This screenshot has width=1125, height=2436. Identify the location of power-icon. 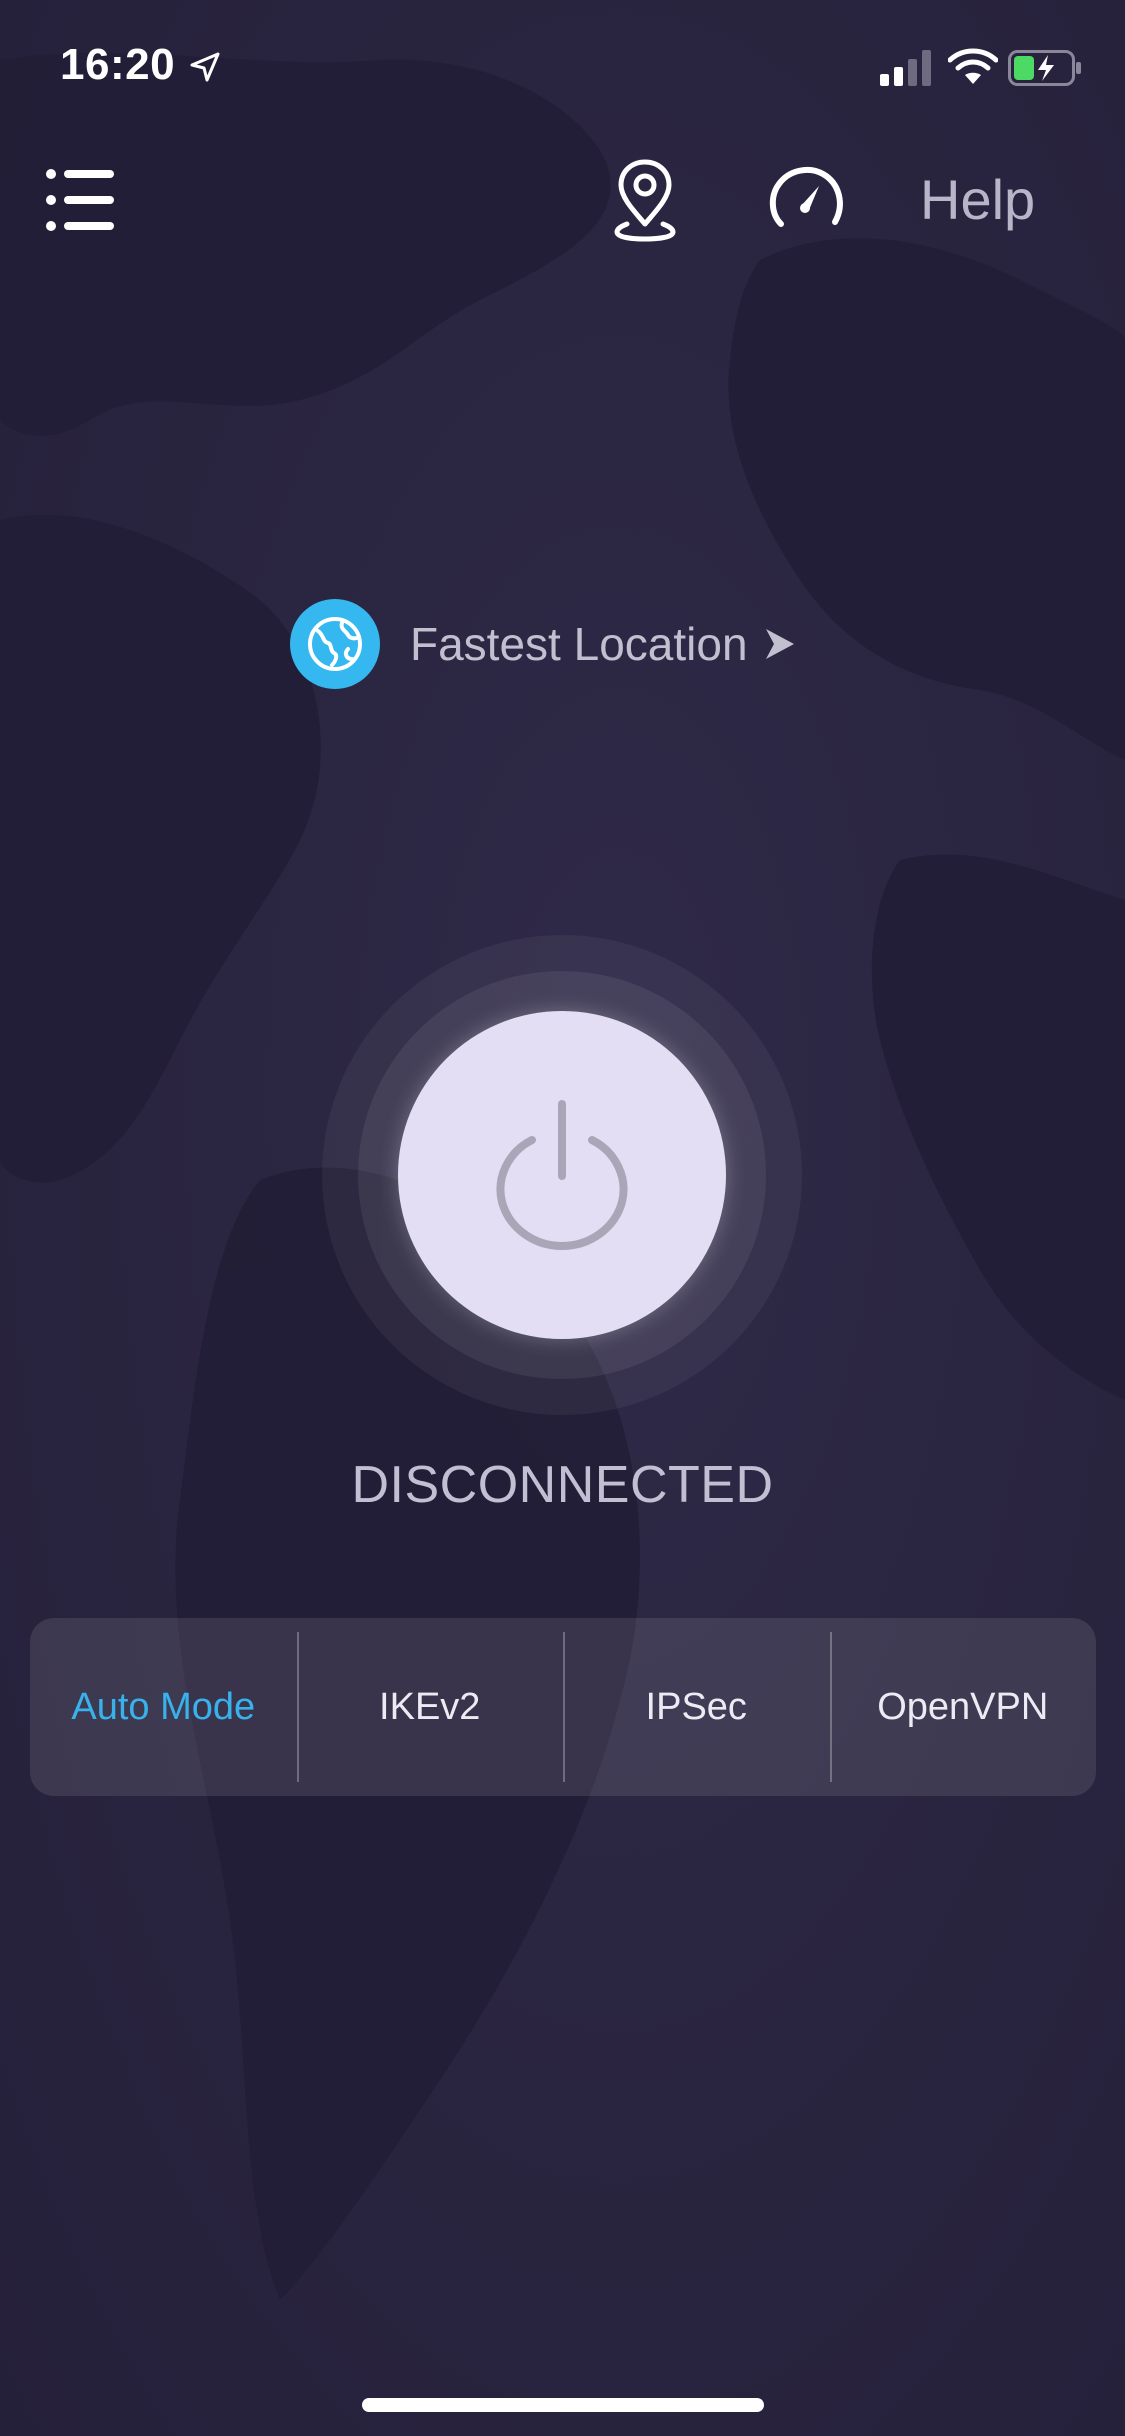
(562, 1175).